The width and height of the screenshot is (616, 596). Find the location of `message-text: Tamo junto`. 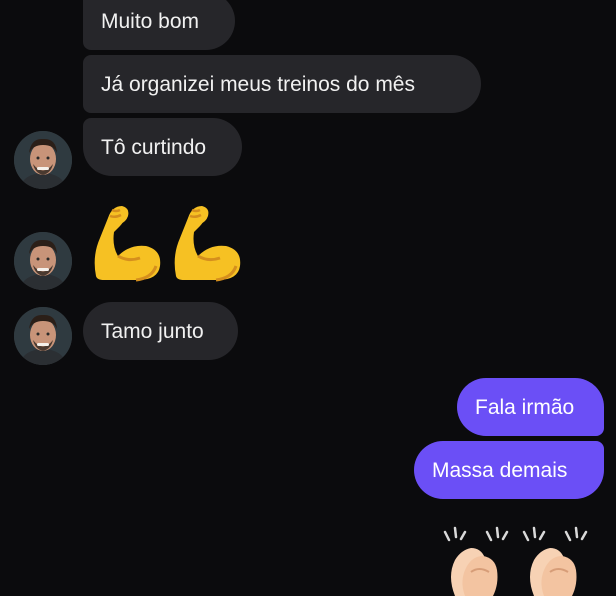

message-text: Tamo junto is located at coordinates (152, 331).